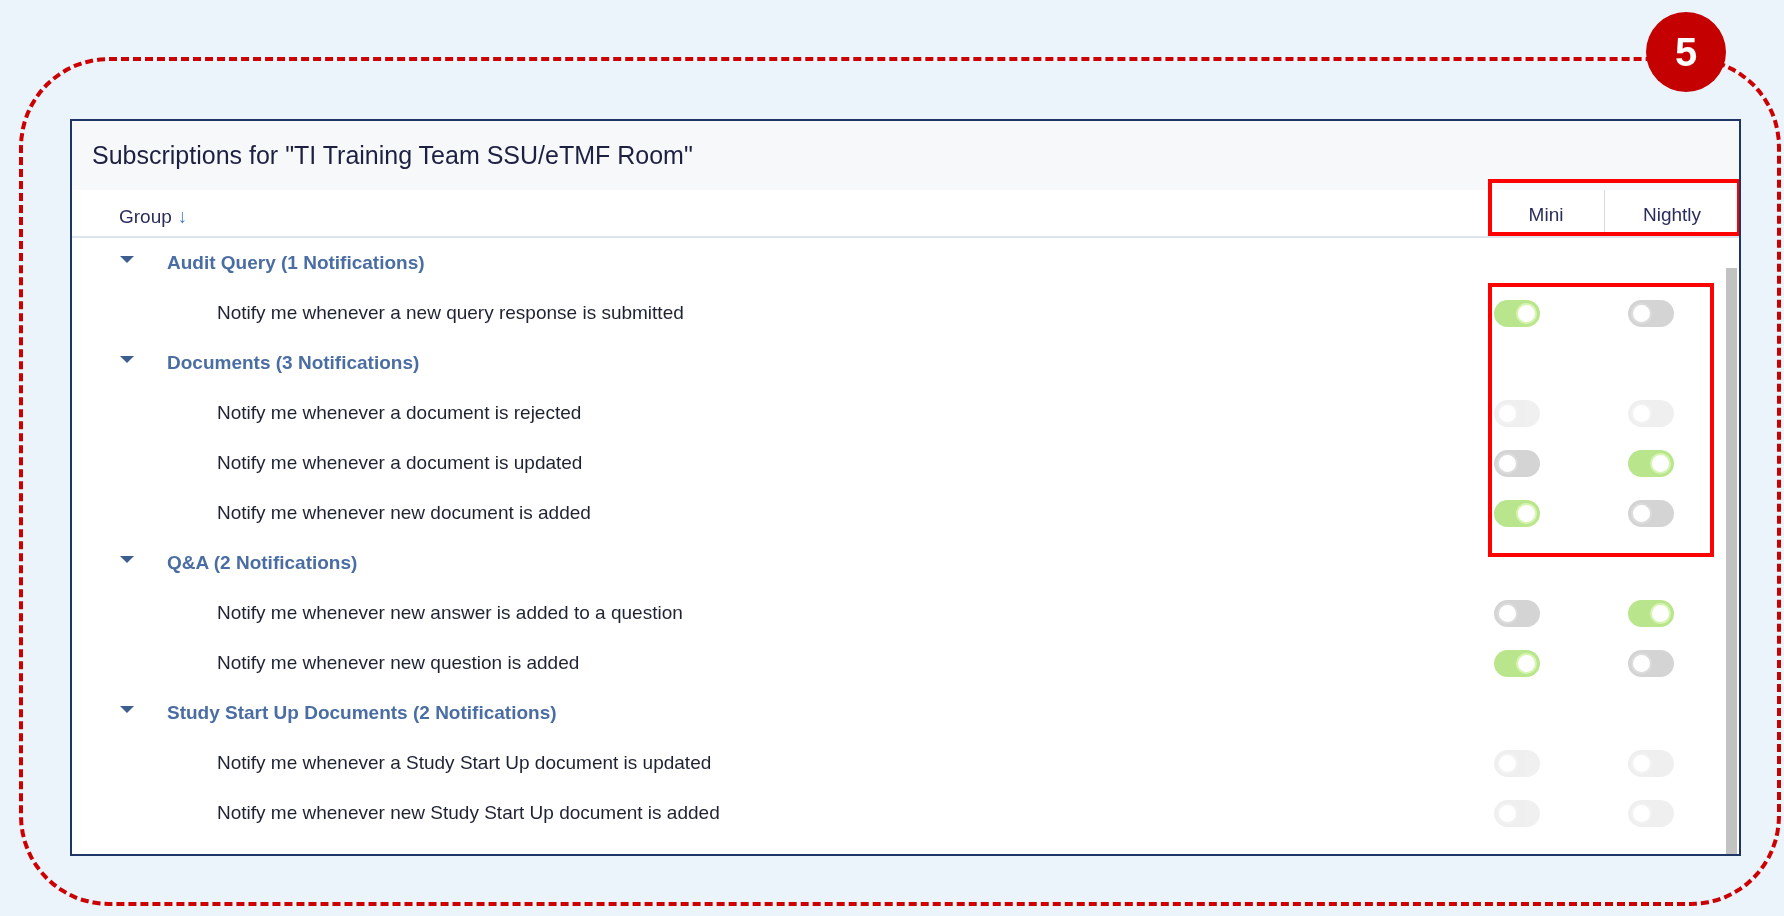  I want to click on panel-title: Subscriptions for "TI Training Team SSU/eTMF Room", so click(905, 155).